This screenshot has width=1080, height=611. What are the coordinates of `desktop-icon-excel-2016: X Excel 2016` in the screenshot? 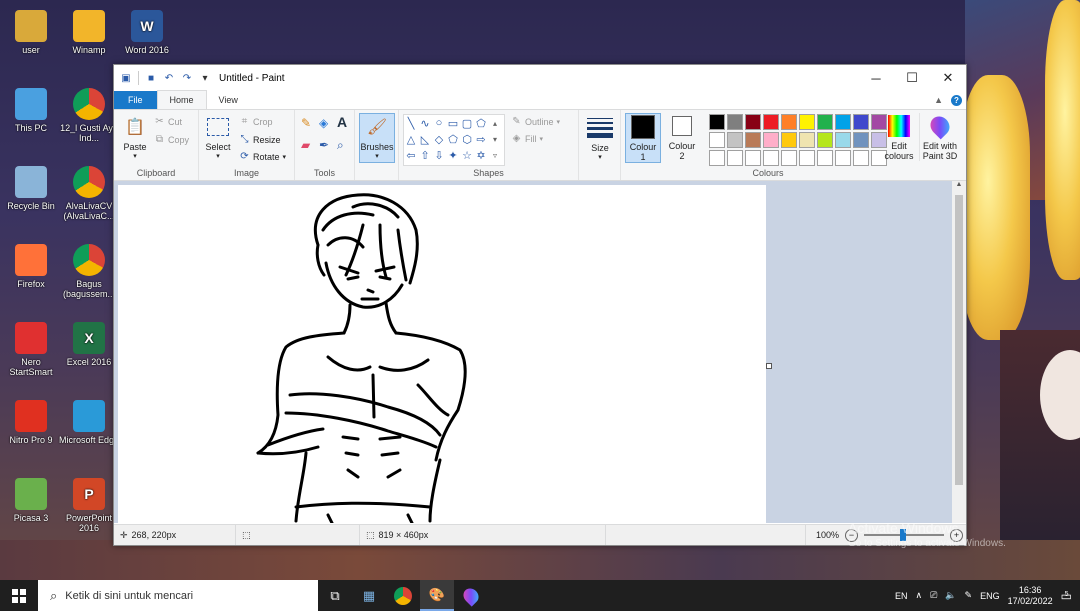 It's located at (89, 344).